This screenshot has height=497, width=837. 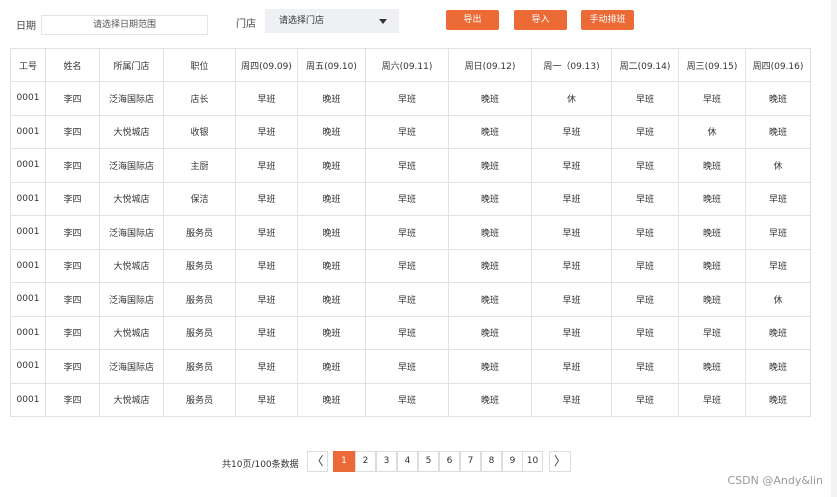 I want to click on column-header: 工号, so click(x=28, y=65).